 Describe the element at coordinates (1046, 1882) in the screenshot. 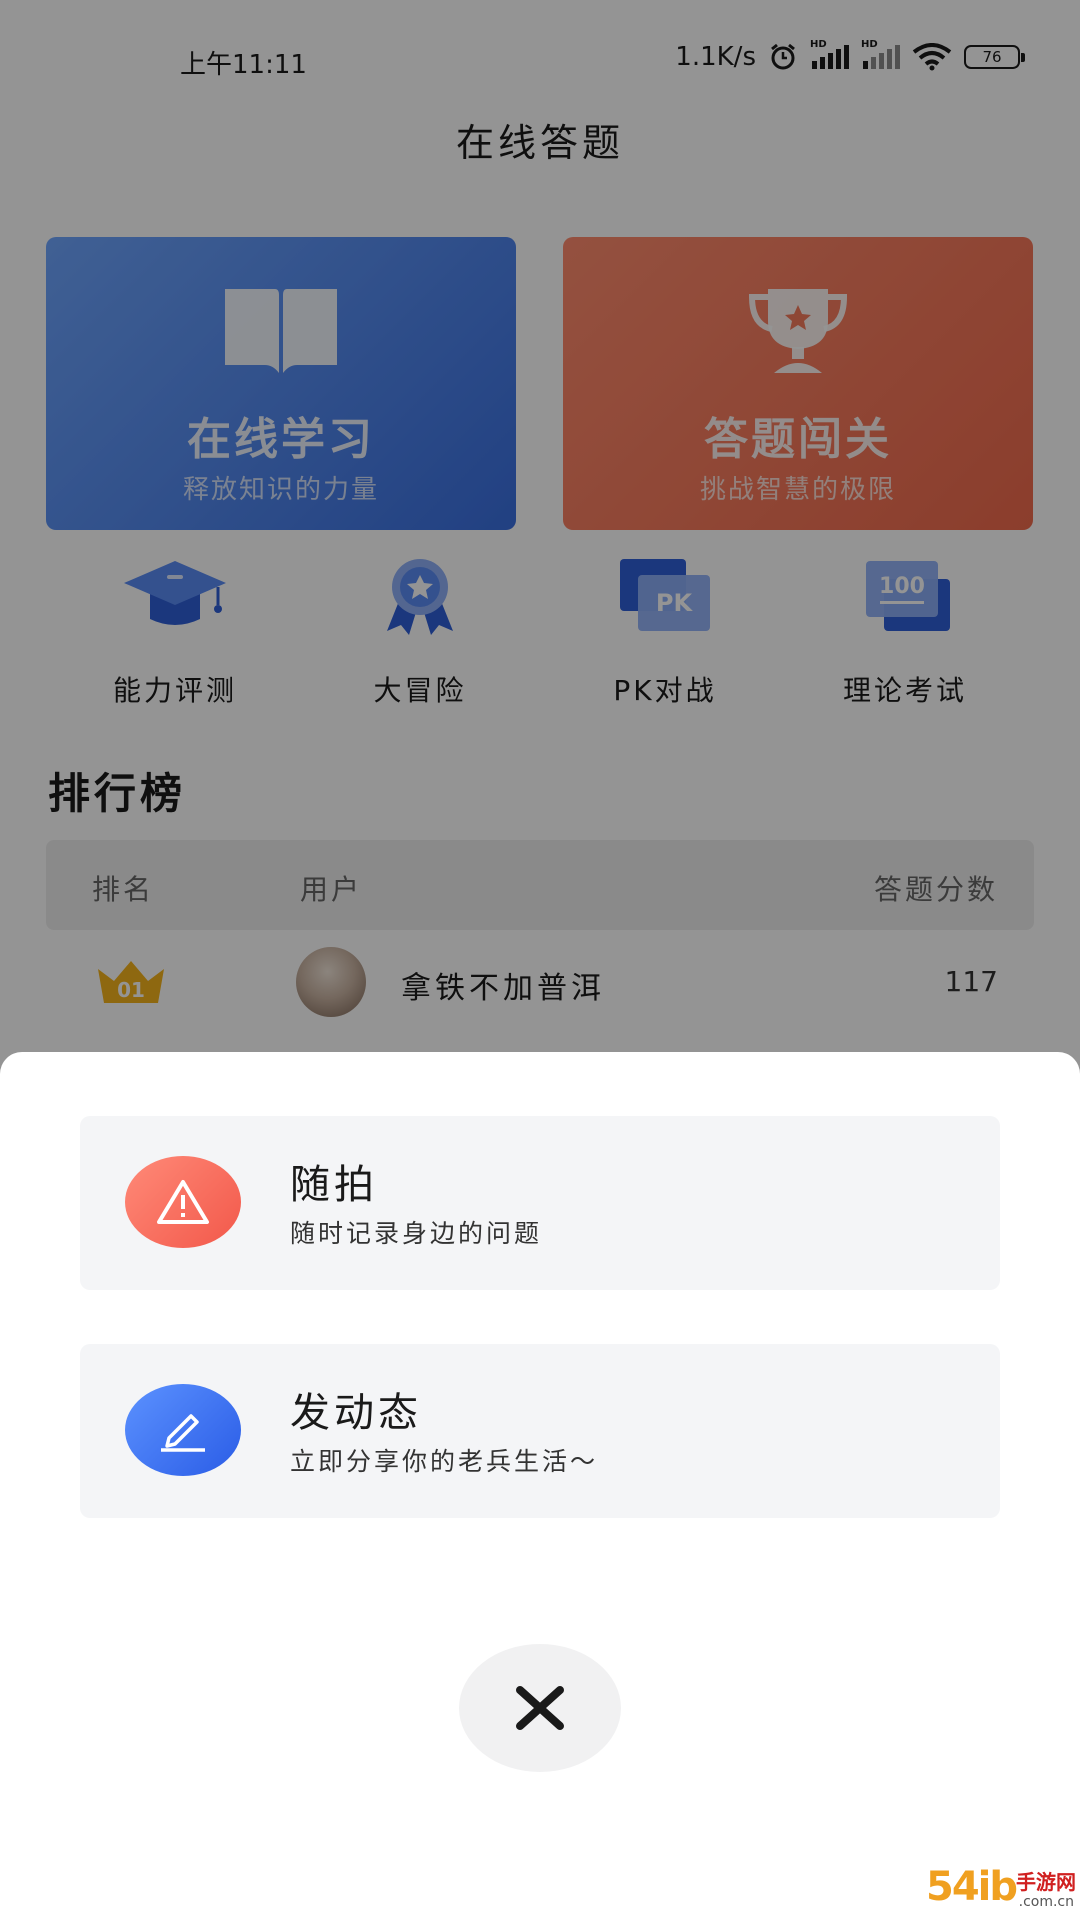

I see `watermark-text: 手游网` at that location.